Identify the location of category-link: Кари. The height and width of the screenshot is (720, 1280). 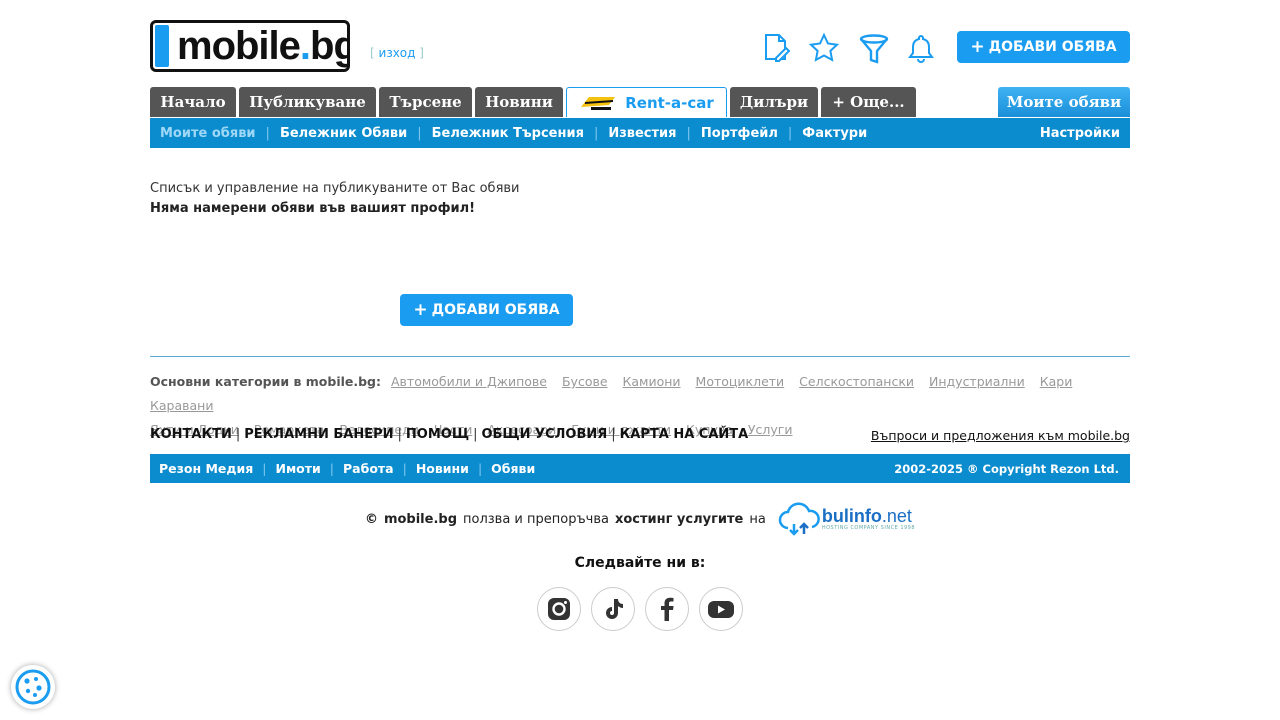
(1056, 381).